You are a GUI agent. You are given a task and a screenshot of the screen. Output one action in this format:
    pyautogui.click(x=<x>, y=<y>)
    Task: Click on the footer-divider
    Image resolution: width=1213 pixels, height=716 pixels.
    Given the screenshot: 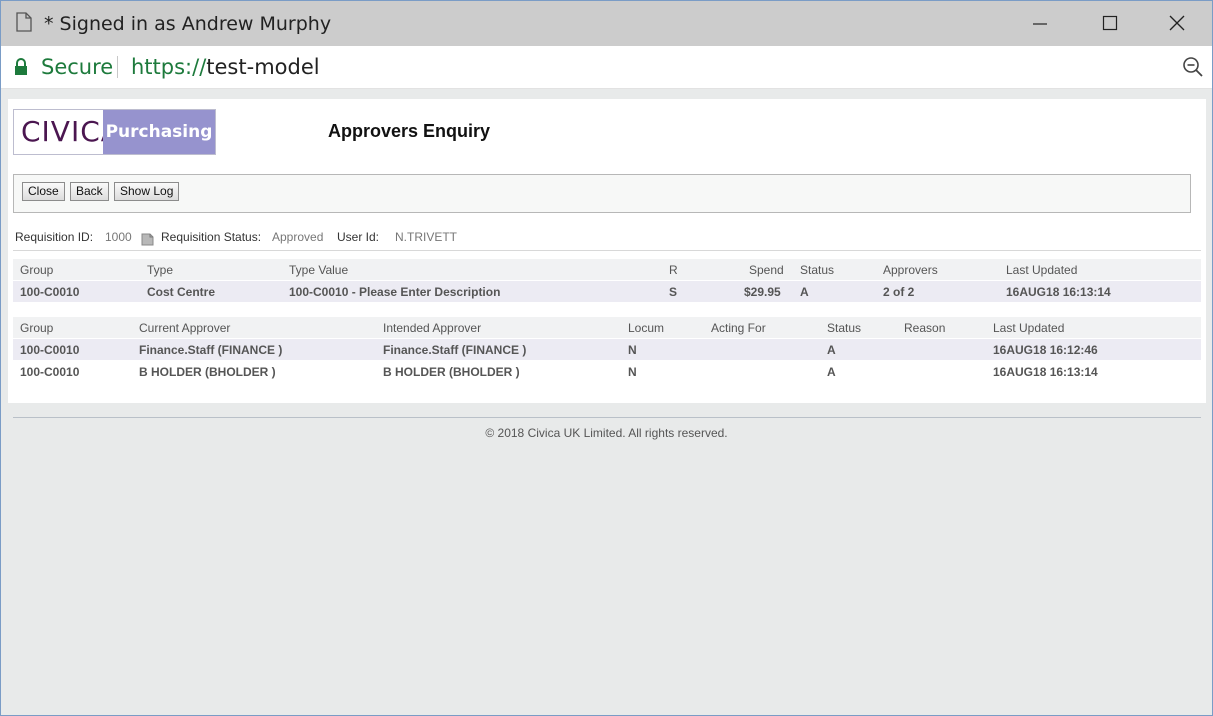 What is the action you would take?
    pyautogui.click(x=607, y=417)
    